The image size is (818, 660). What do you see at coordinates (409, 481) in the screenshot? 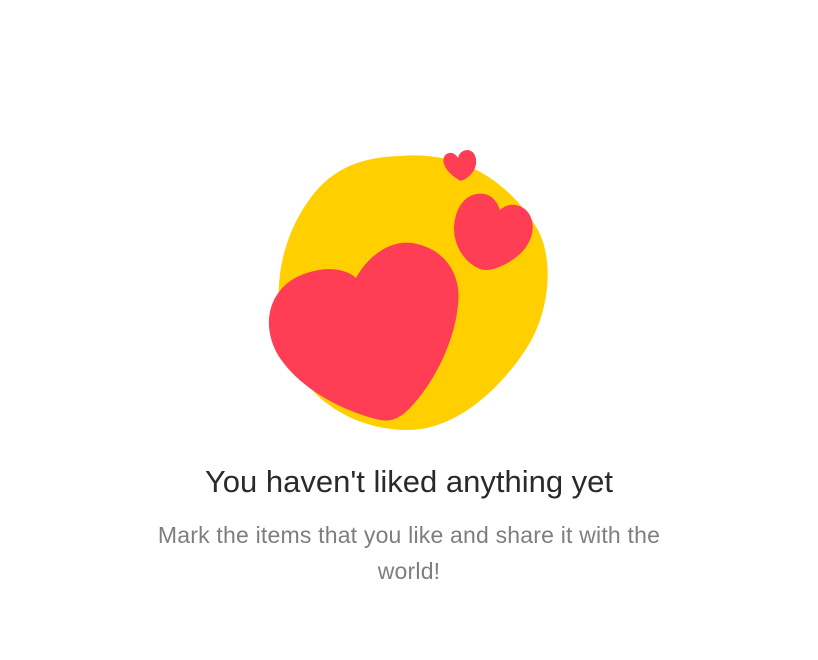
I see `empty-state-title: You haven't liked anything yet` at bounding box center [409, 481].